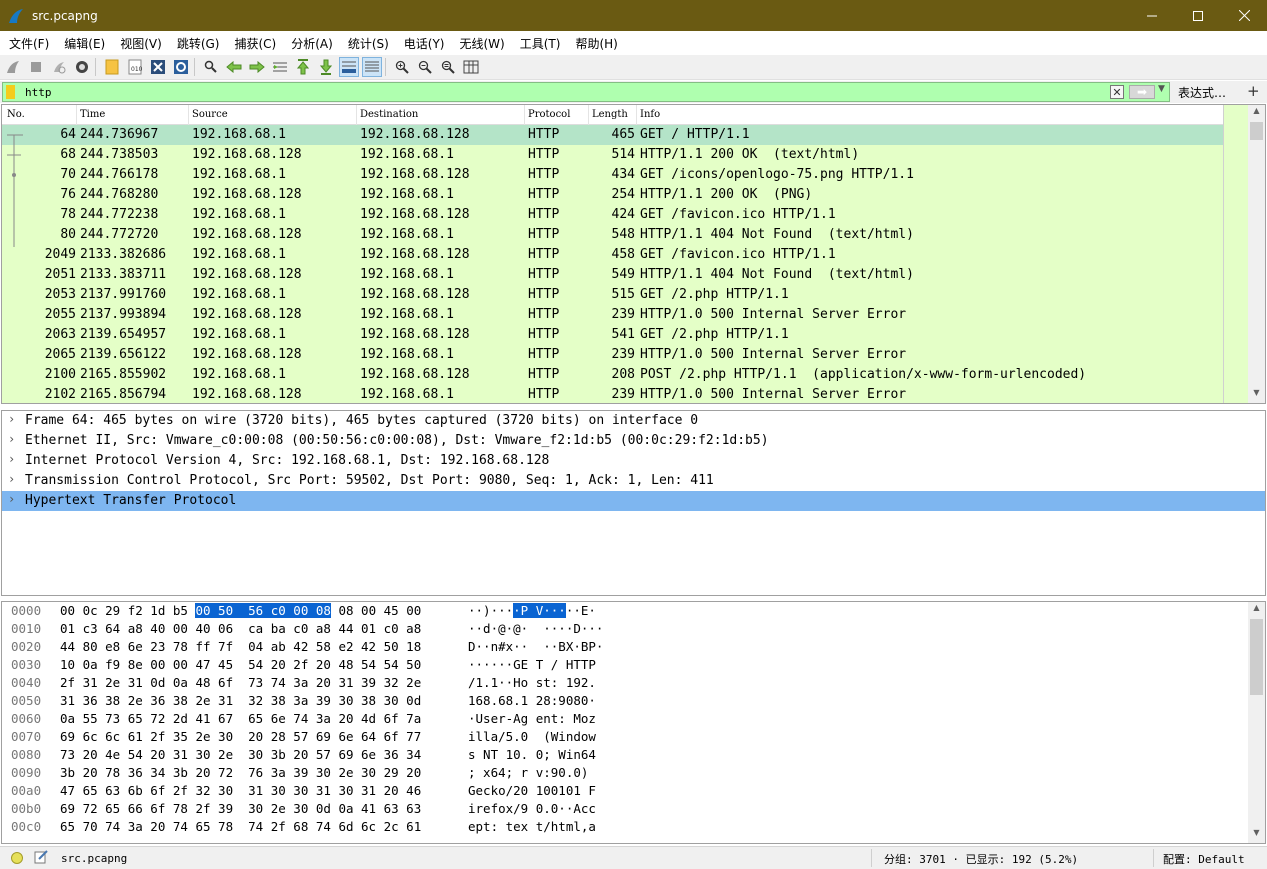 This screenshot has width=1267, height=869. I want to click on autoscroll-icon, so click(349, 67).